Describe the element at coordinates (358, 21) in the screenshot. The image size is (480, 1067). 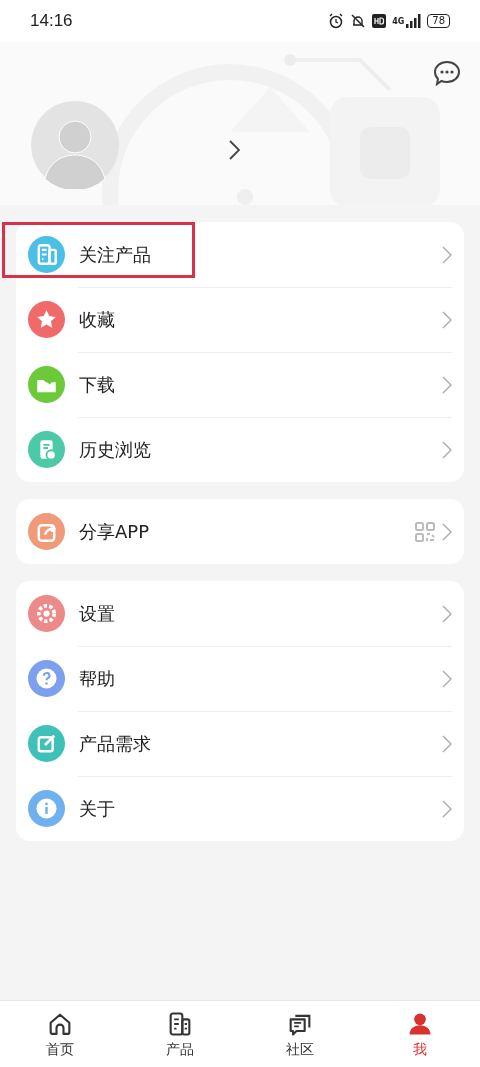
I see `mute-bell-icon` at that location.